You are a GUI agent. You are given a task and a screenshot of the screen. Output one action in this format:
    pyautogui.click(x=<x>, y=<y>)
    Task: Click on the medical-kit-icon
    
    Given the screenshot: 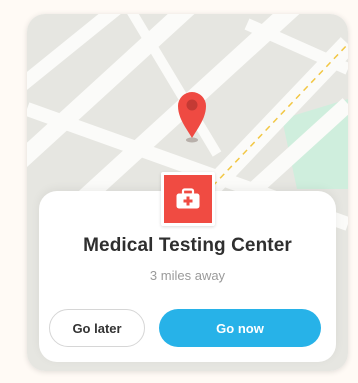 What is the action you would take?
    pyautogui.click(x=188, y=199)
    